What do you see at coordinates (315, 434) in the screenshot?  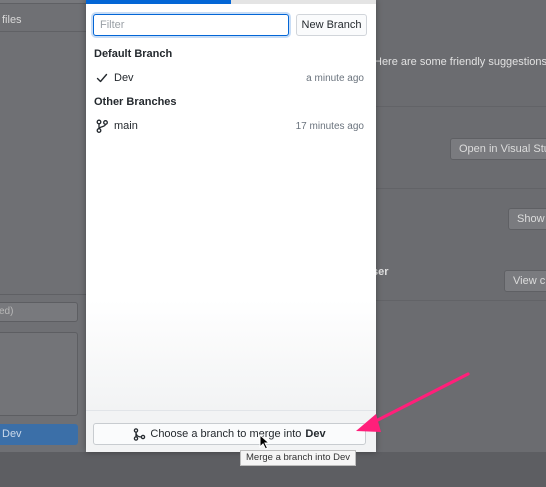 I see `merge-target-branch: Dev` at bounding box center [315, 434].